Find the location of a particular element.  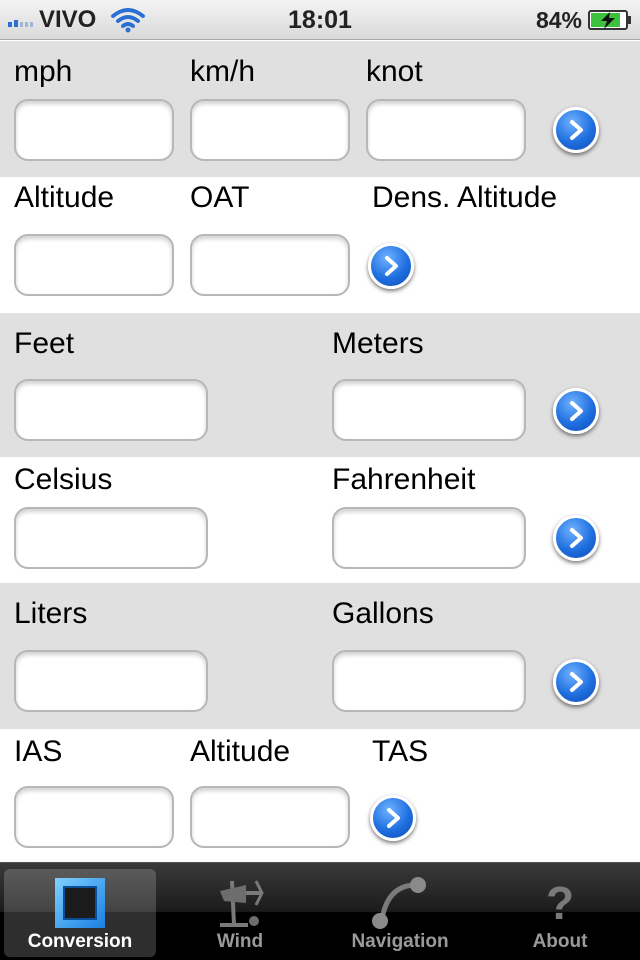

knot-field is located at coordinates (446, 130).